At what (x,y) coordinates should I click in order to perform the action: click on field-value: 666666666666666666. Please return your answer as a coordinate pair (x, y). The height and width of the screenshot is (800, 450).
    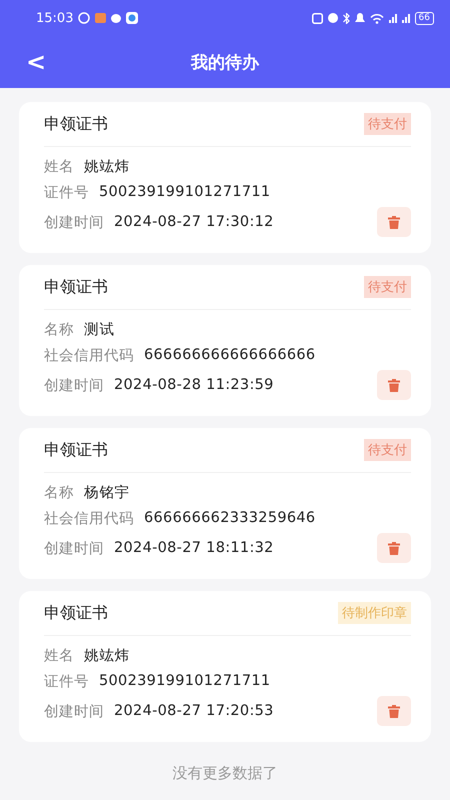
    Looking at the image, I should click on (230, 355).